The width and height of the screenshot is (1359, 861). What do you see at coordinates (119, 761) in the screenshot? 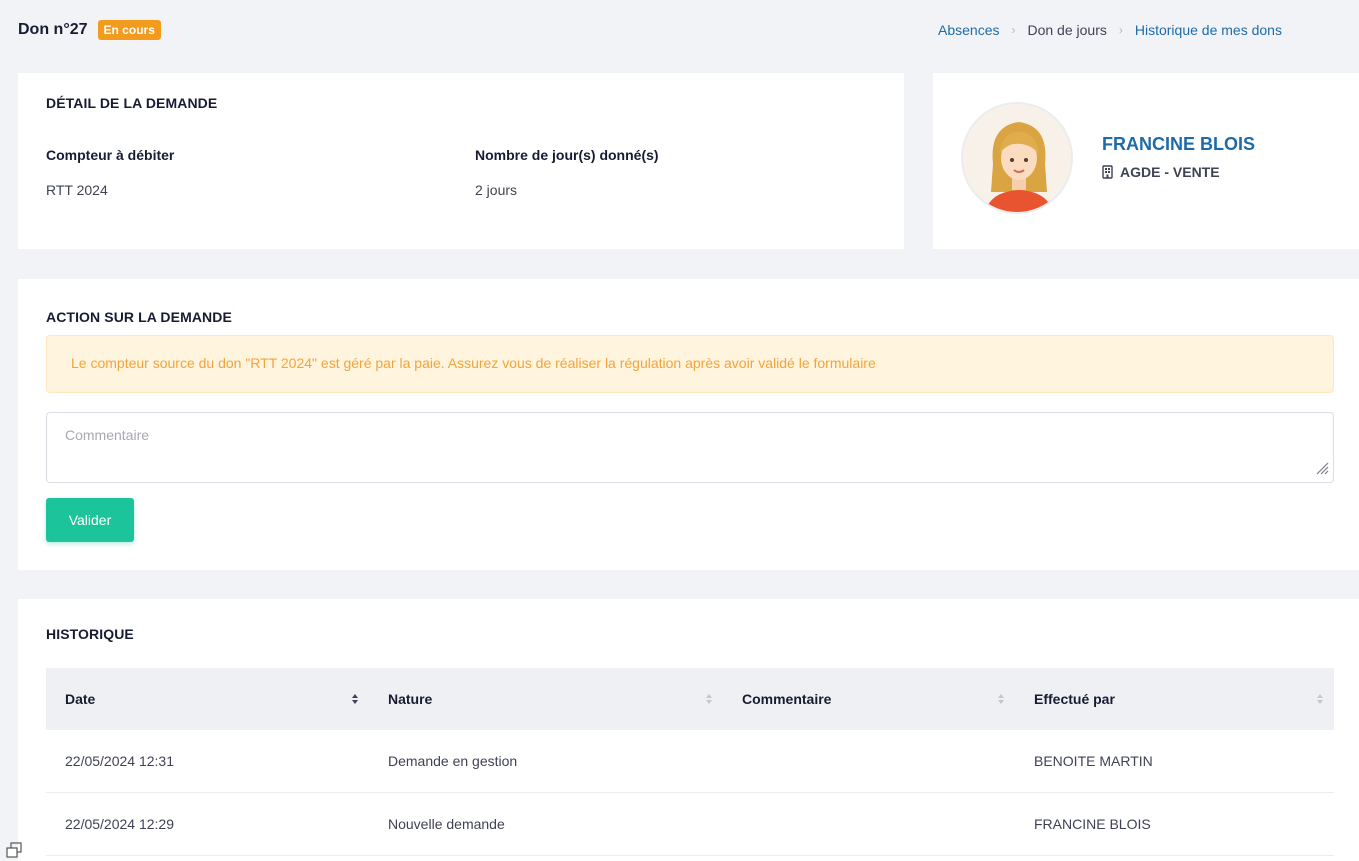
I see `cell-date: 22/05/2024 12:31` at bounding box center [119, 761].